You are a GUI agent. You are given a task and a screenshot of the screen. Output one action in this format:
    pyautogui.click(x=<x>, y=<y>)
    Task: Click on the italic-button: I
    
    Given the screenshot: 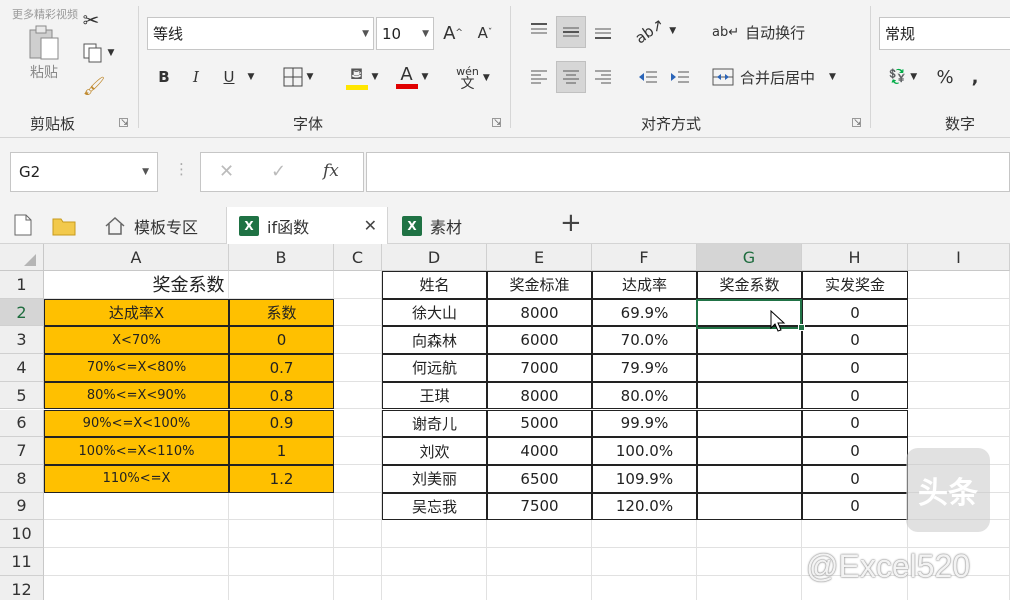 What is the action you would take?
    pyautogui.click(x=196, y=77)
    